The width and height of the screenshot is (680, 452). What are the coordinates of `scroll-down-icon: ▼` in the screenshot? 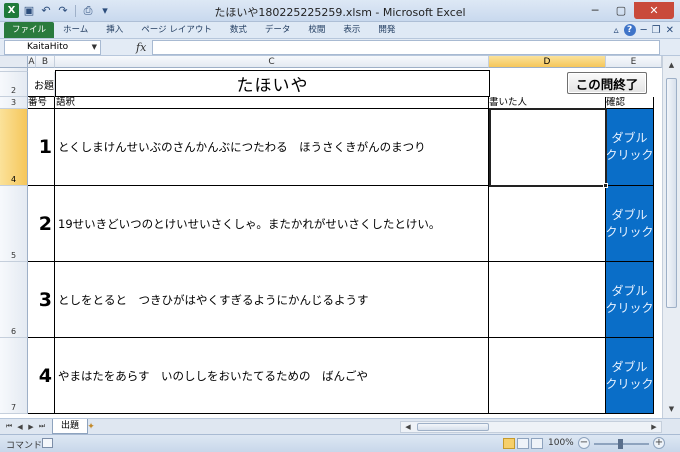 It's located at (671, 408).